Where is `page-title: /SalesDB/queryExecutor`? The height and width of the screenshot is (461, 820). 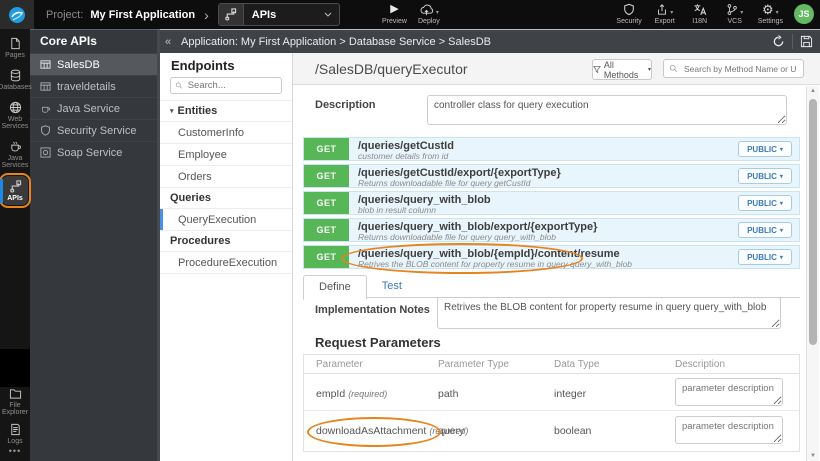
page-title: /SalesDB/queryExecutor is located at coordinates (391, 69).